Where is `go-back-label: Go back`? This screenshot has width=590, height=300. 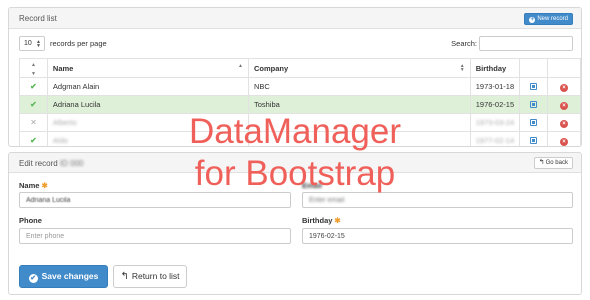
go-back-label: Go back is located at coordinates (556, 163).